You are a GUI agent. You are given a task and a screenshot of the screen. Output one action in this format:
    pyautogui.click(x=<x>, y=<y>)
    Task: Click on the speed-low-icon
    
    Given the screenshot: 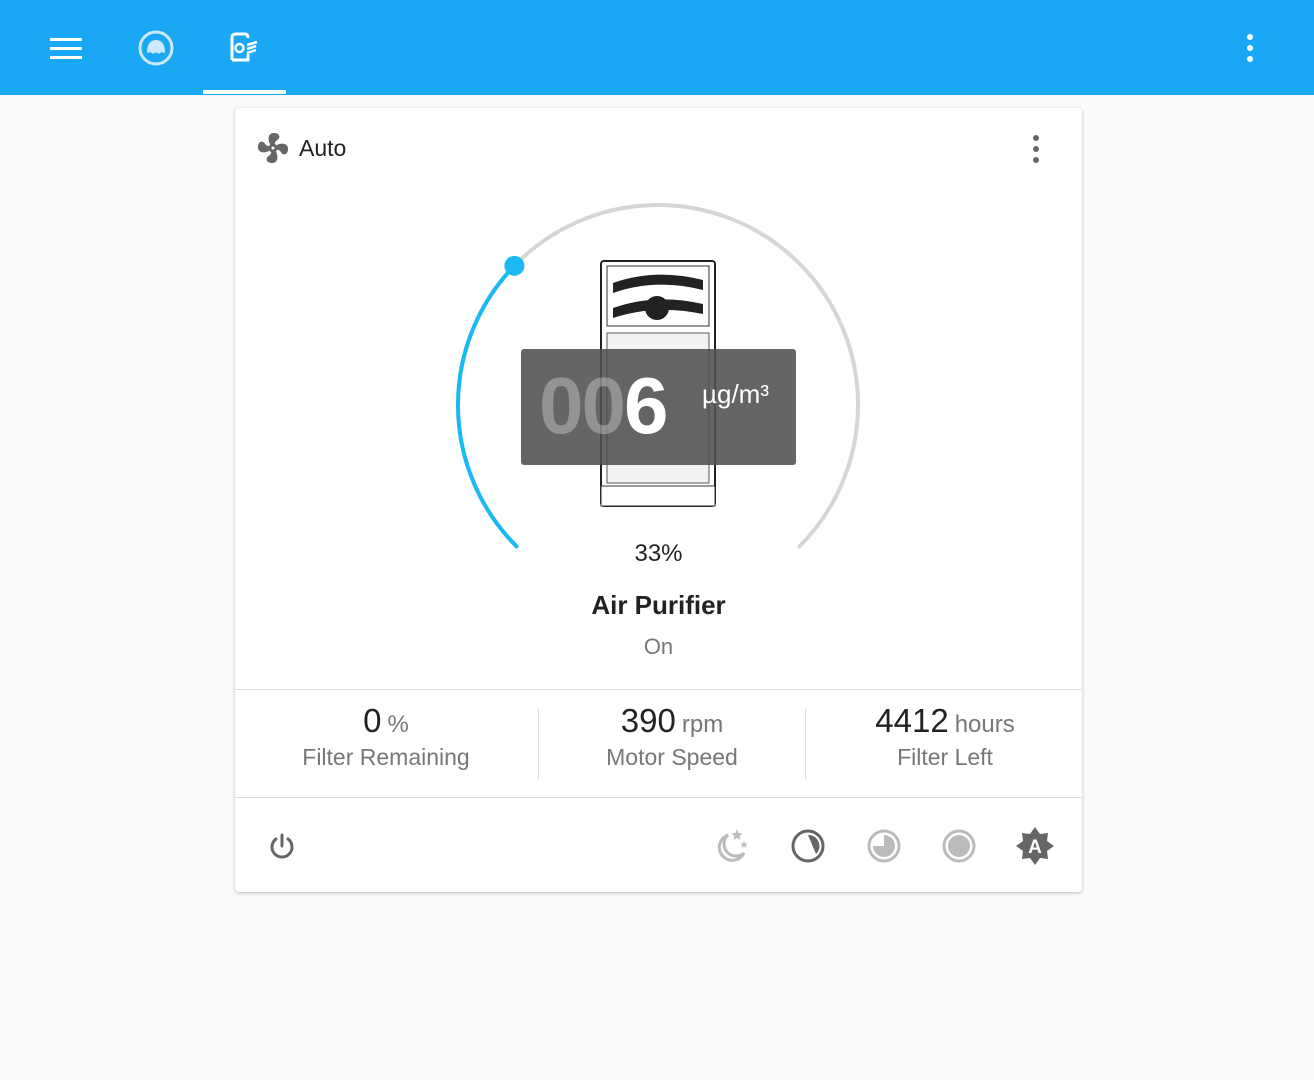 What is the action you would take?
    pyautogui.click(x=808, y=846)
    